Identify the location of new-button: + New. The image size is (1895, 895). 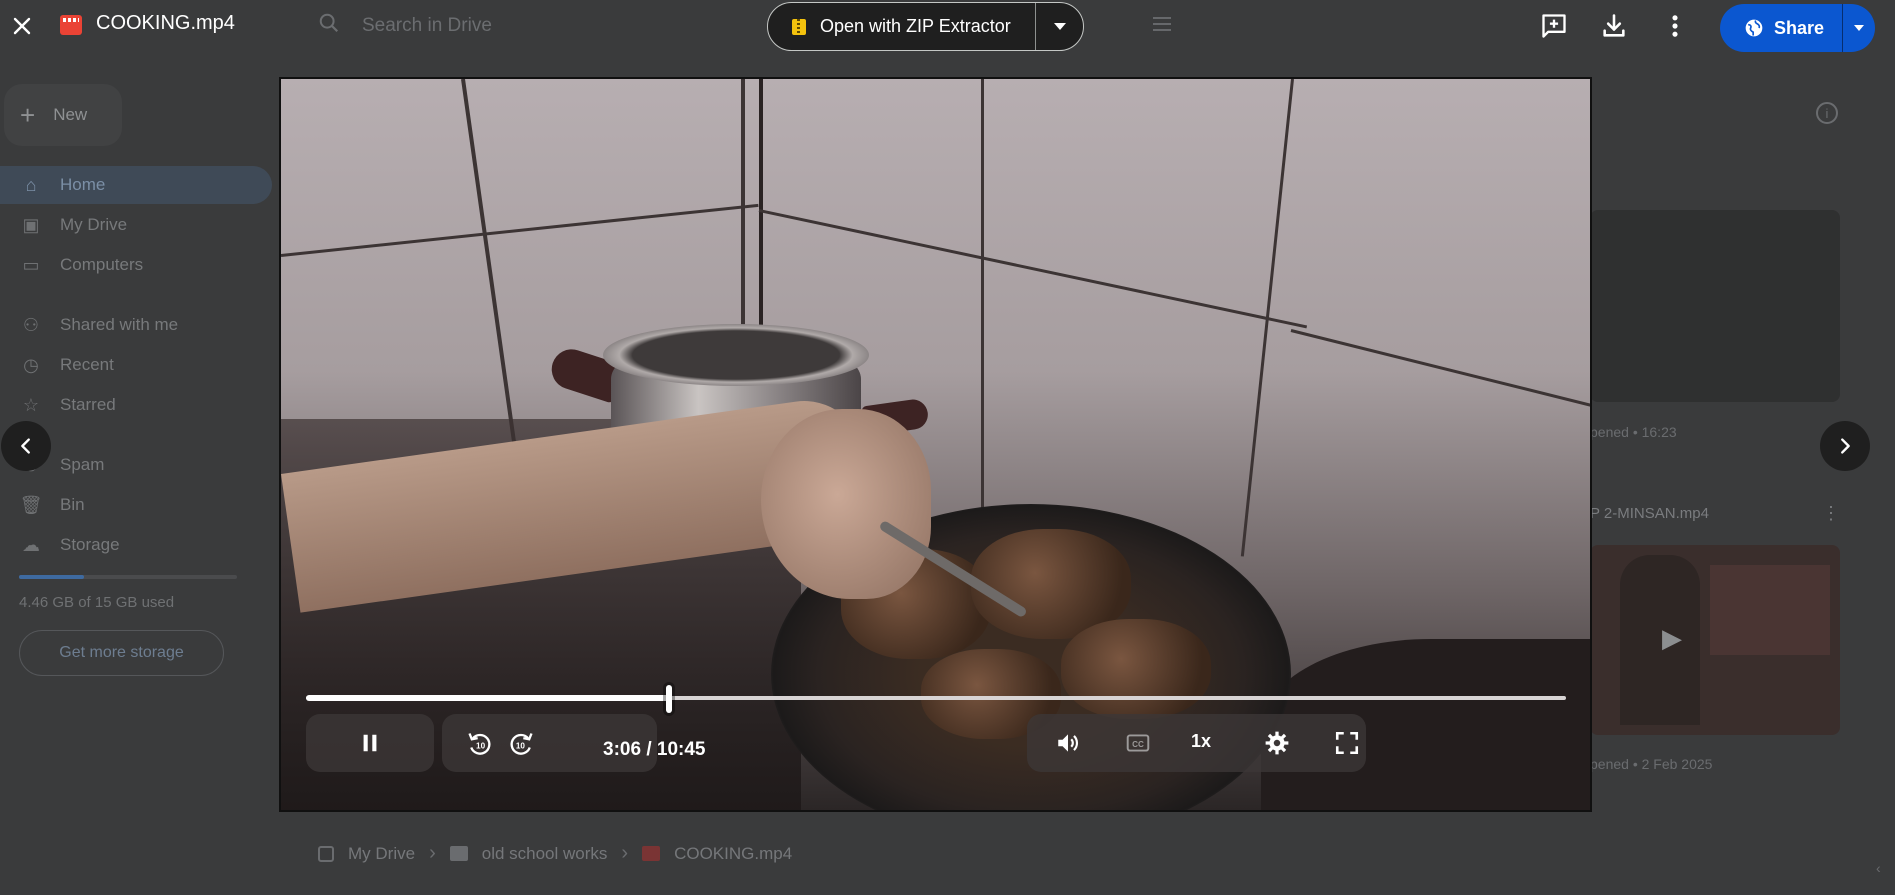
(63, 115).